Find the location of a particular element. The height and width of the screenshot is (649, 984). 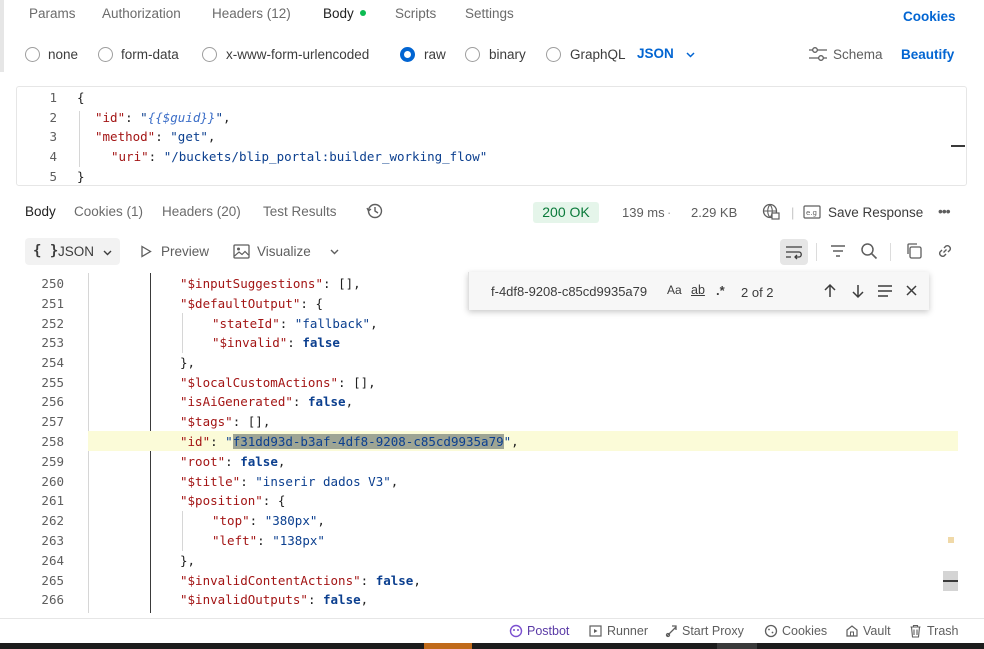

tab-body: Body is located at coordinates (344, 13).